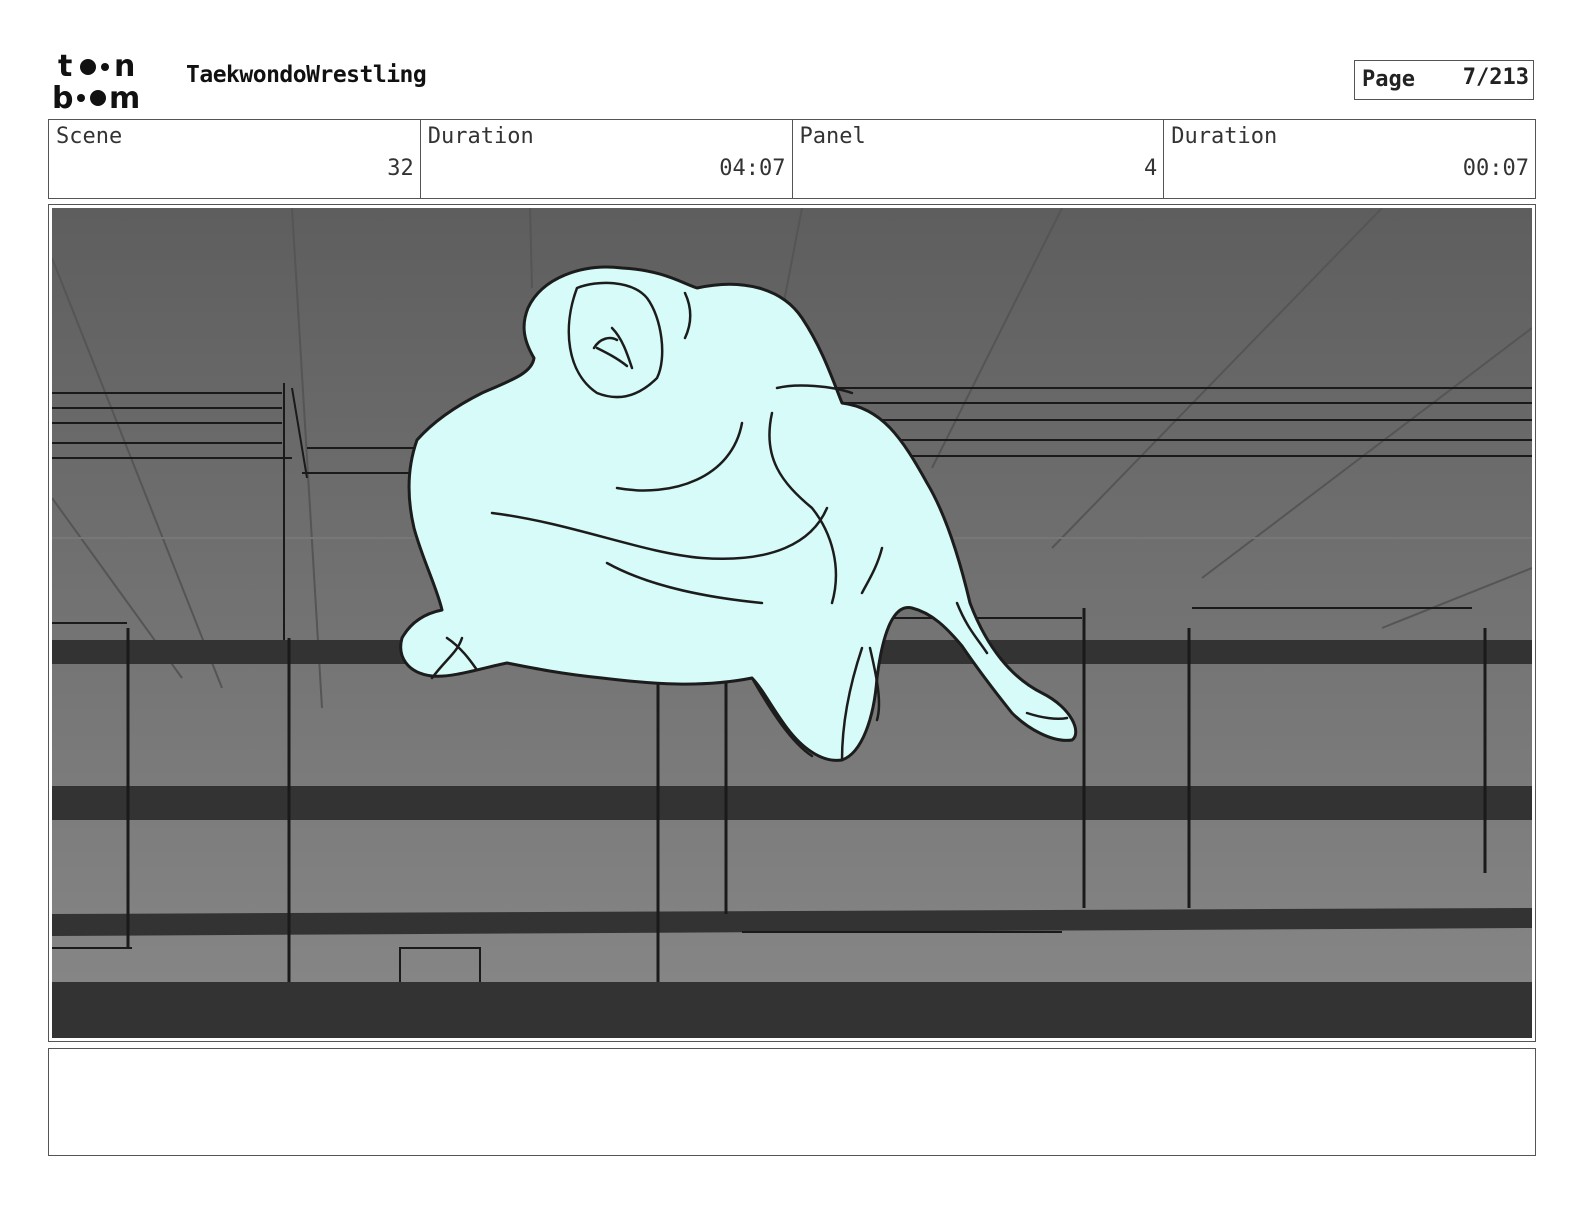 Image resolution: width=1584 pixels, height=1224 pixels. What do you see at coordinates (607, 159) in the screenshot?
I see `scene-duration-cell: Duration 04:07` at bounding box center [607, 159].